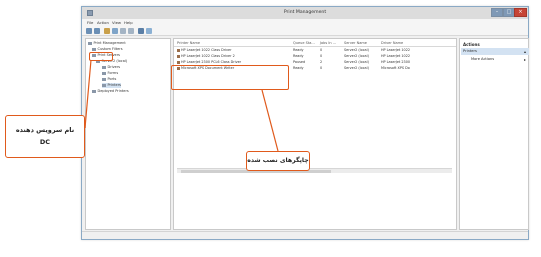 Image resolution: width=541 pixels, height=257 pixels. Describe the element at coordinates (113, 73) in the screenshot. I see `tree-item-label: Forms` at that location.